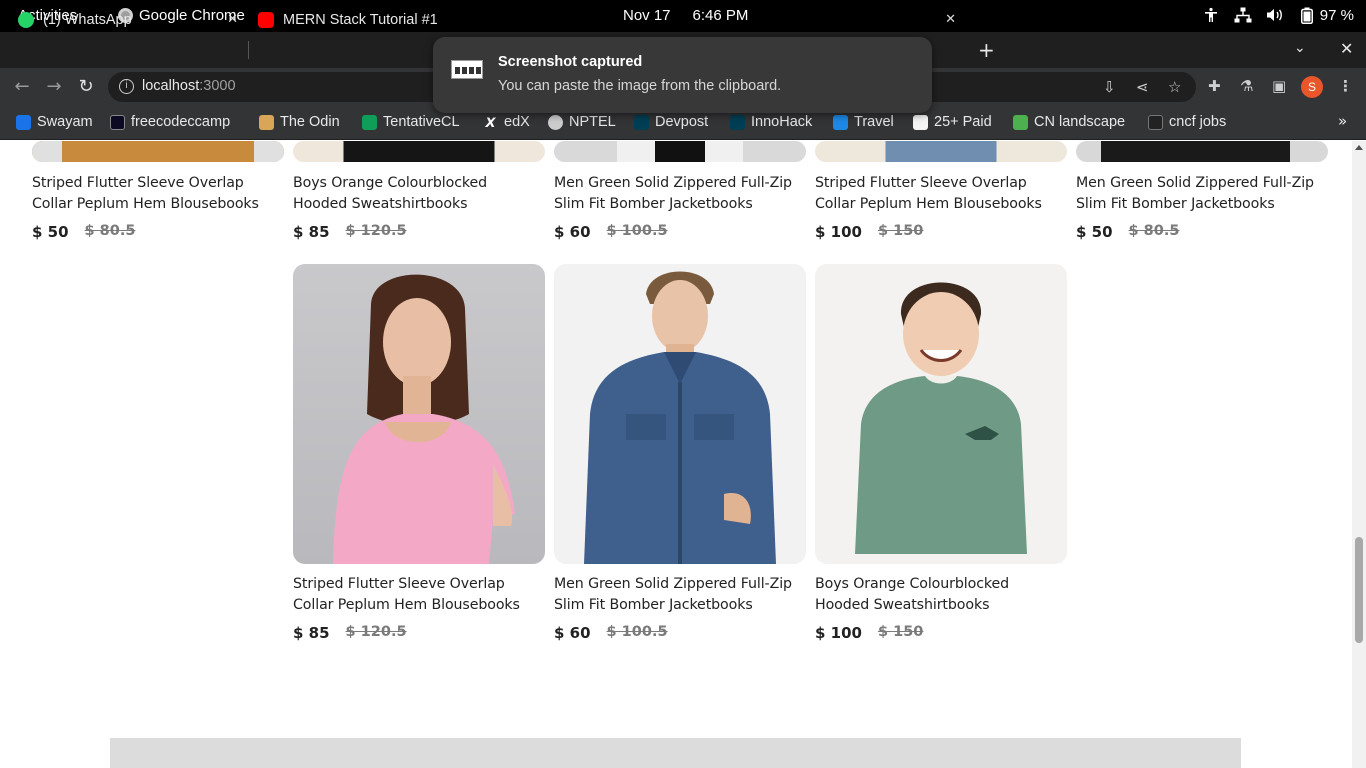  Describe the element at coordinates (348, 20) in the screenshot. I see `tab-mern-tutorial: MERN Stack Tutorial #1` at that location.